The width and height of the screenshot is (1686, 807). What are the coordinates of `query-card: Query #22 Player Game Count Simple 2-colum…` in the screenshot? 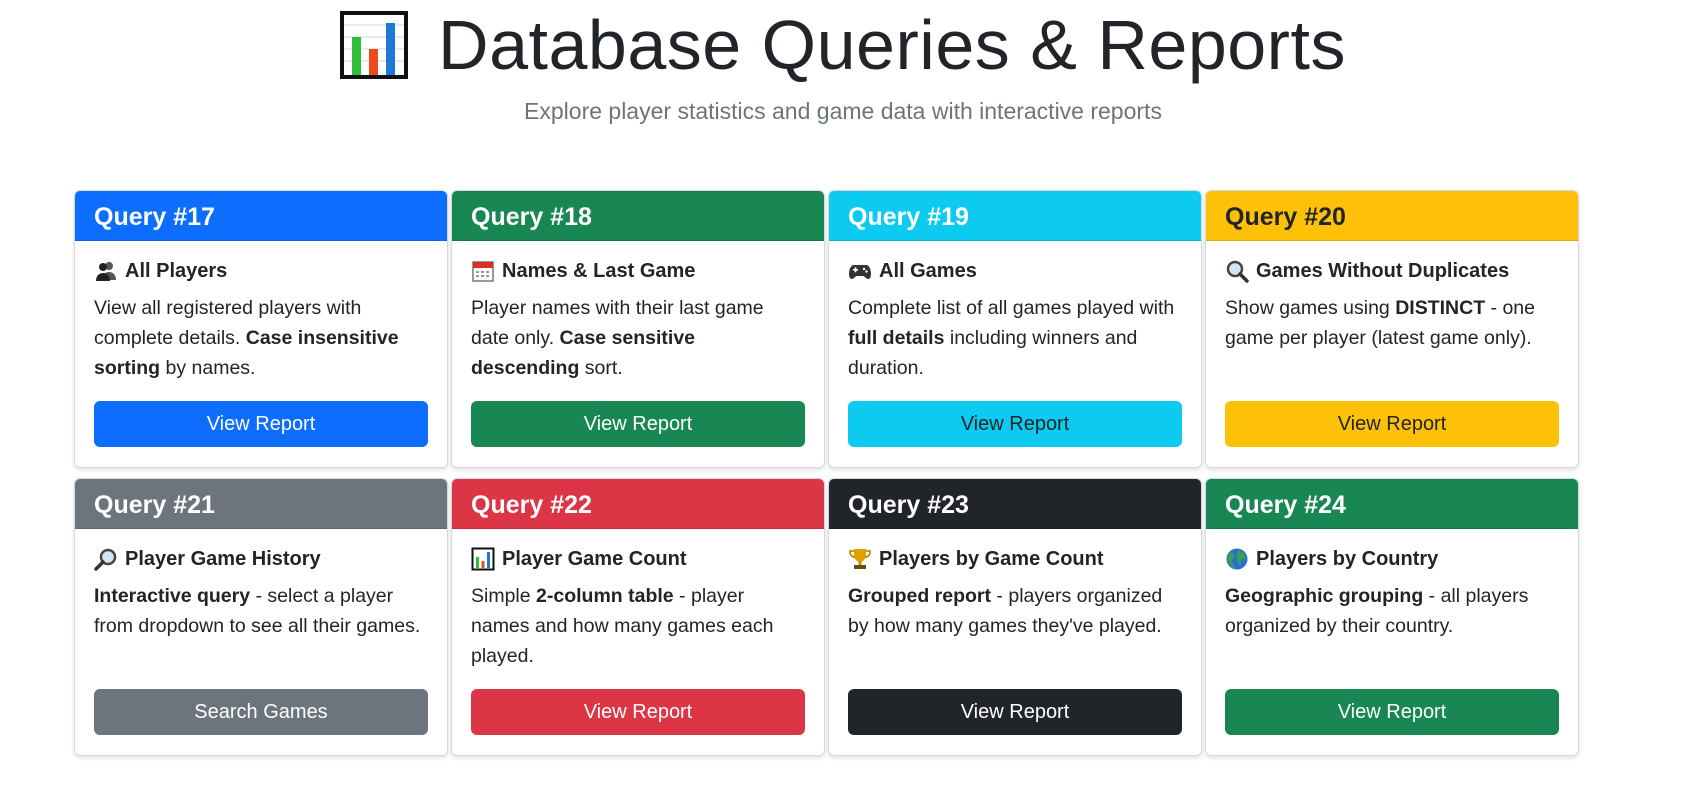 It's located at (638, 617).